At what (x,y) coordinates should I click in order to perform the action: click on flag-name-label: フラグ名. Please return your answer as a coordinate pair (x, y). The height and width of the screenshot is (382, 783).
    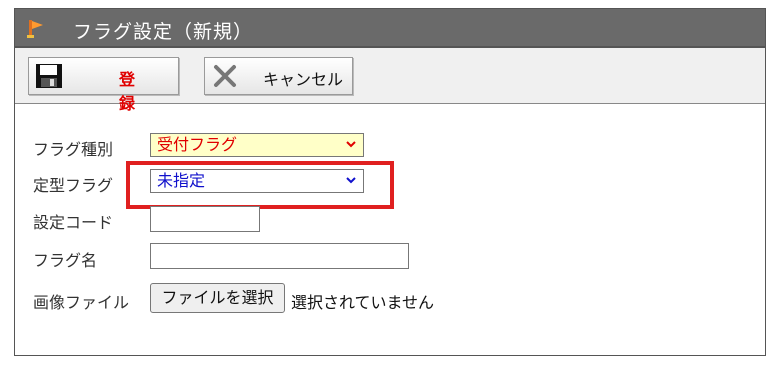
    Looking at the image, I should click on (65, 260).